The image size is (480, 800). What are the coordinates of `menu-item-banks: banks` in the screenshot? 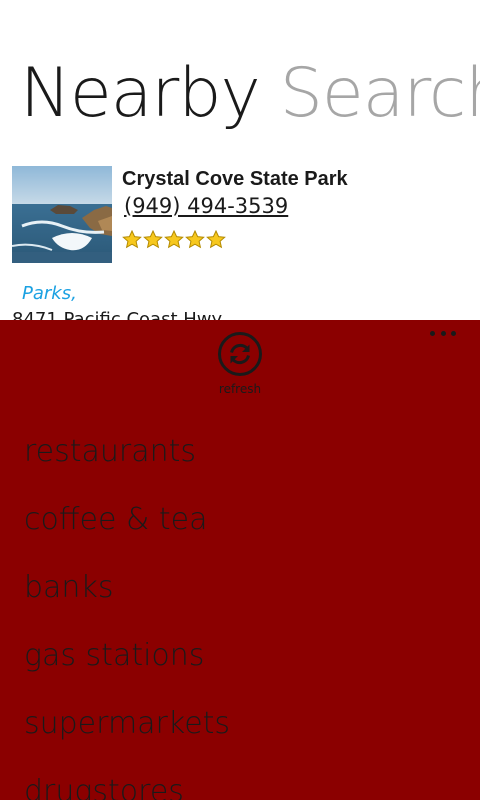 It's located at (127, 602).